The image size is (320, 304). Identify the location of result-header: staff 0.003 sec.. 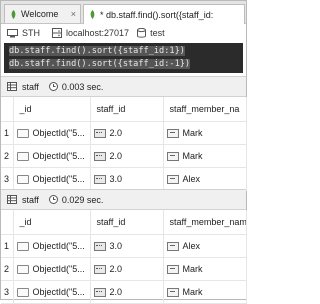
(123, 86).